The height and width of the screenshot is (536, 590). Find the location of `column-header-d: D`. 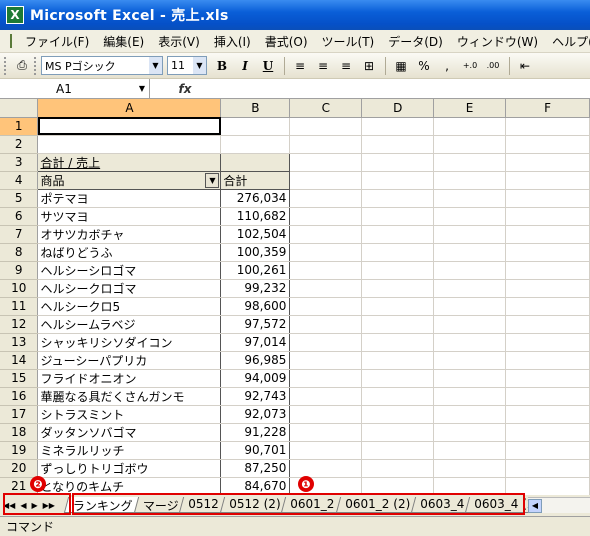

column-header-d: D is located at coordinates (398, 108).